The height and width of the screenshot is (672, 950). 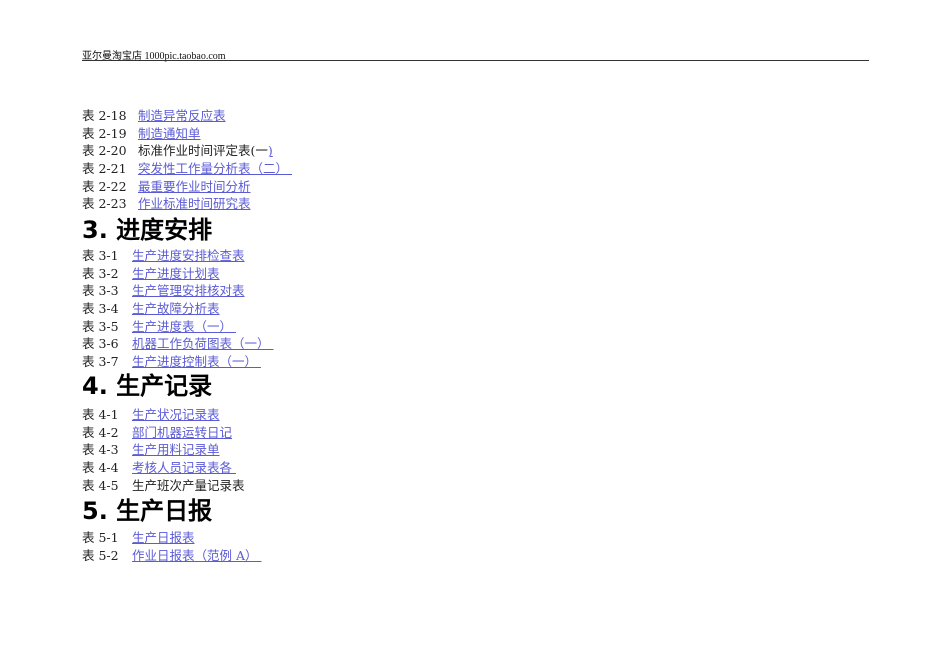 What do you see at coordinates (100, 291) in the screenshot?
I see `entry-number: 表 3-3` at bounding box center [100, 291].